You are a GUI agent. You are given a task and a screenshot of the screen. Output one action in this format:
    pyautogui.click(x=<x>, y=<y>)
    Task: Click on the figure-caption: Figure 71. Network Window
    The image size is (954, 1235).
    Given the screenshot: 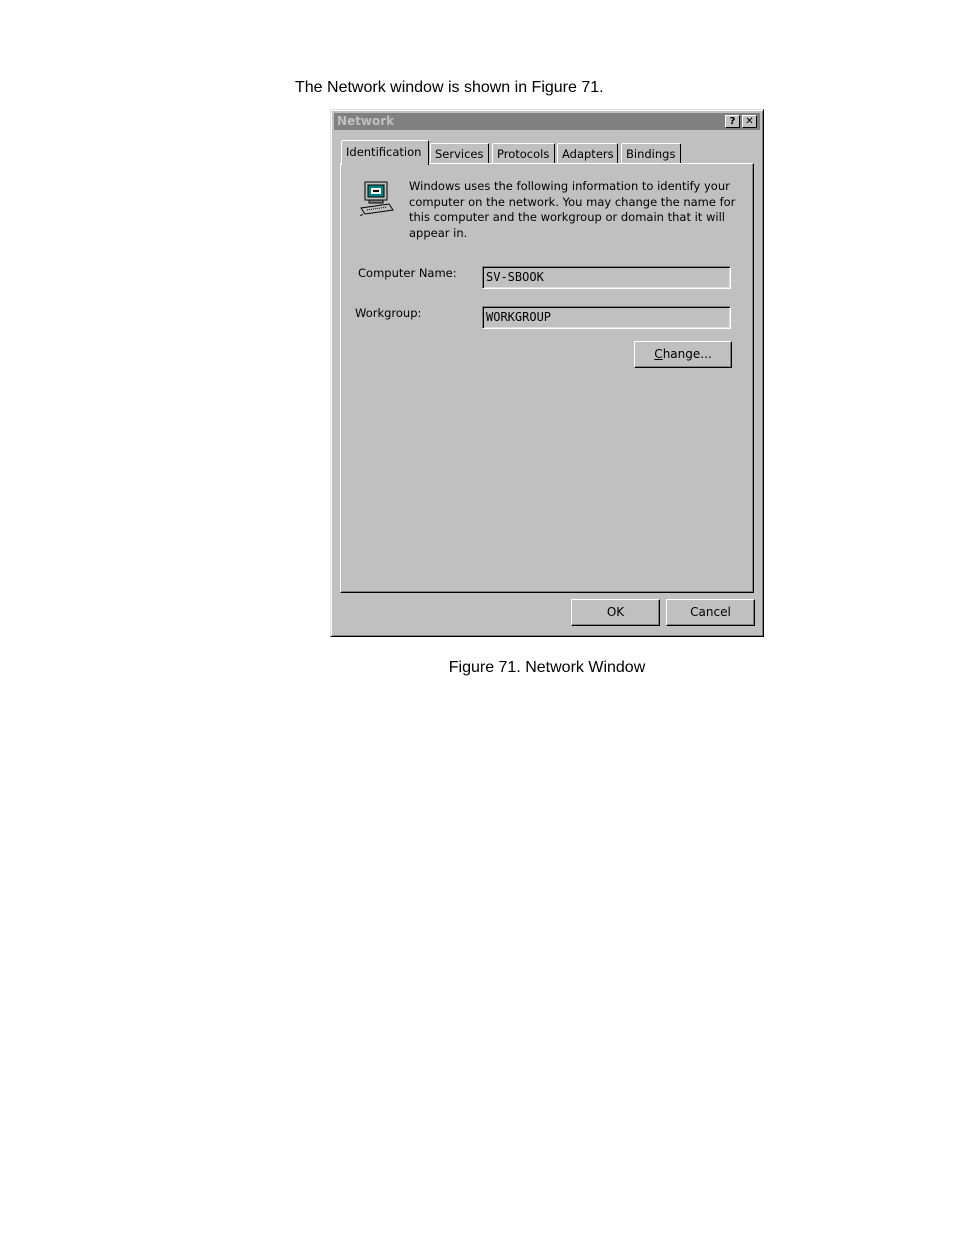 What is the action you would take?
    pyautogui.click(x=547, y=667)
    